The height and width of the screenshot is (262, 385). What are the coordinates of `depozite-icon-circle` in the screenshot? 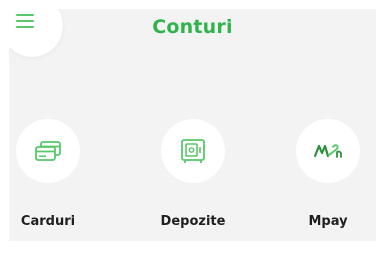 It's located at (193, 151).